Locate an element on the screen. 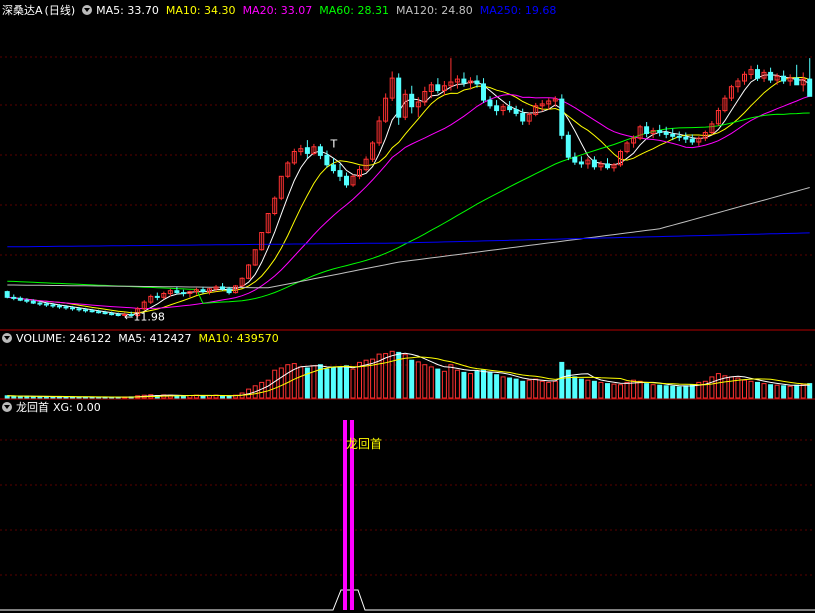  ma250-line is located at coordinates (408, 240).